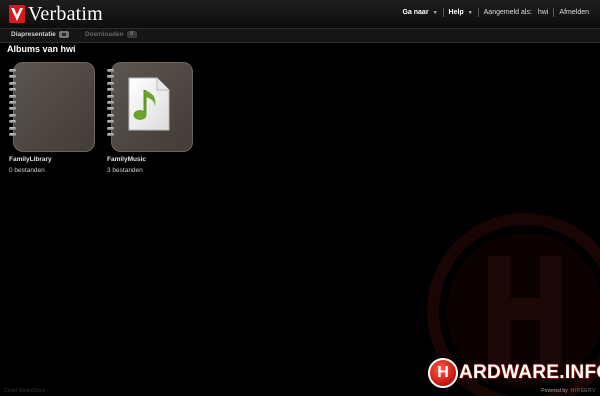 The height and width of the screenshot is (396, 600). I want to click on album-familylibrary: FamilyLibrary 0 bestanden, so click(52, 118).